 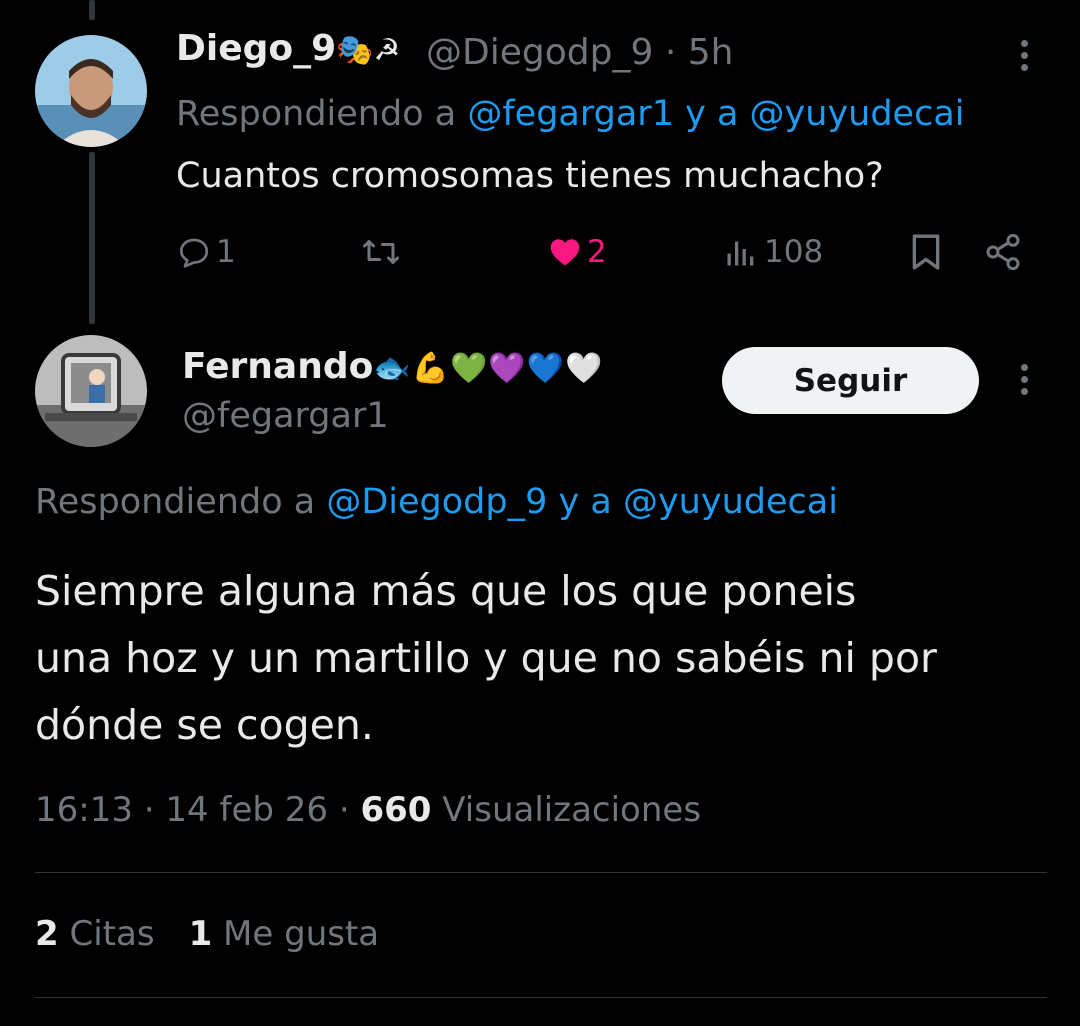 I want to click on reply-mention-2: @yuyudecai, so click(x=857, y=114).